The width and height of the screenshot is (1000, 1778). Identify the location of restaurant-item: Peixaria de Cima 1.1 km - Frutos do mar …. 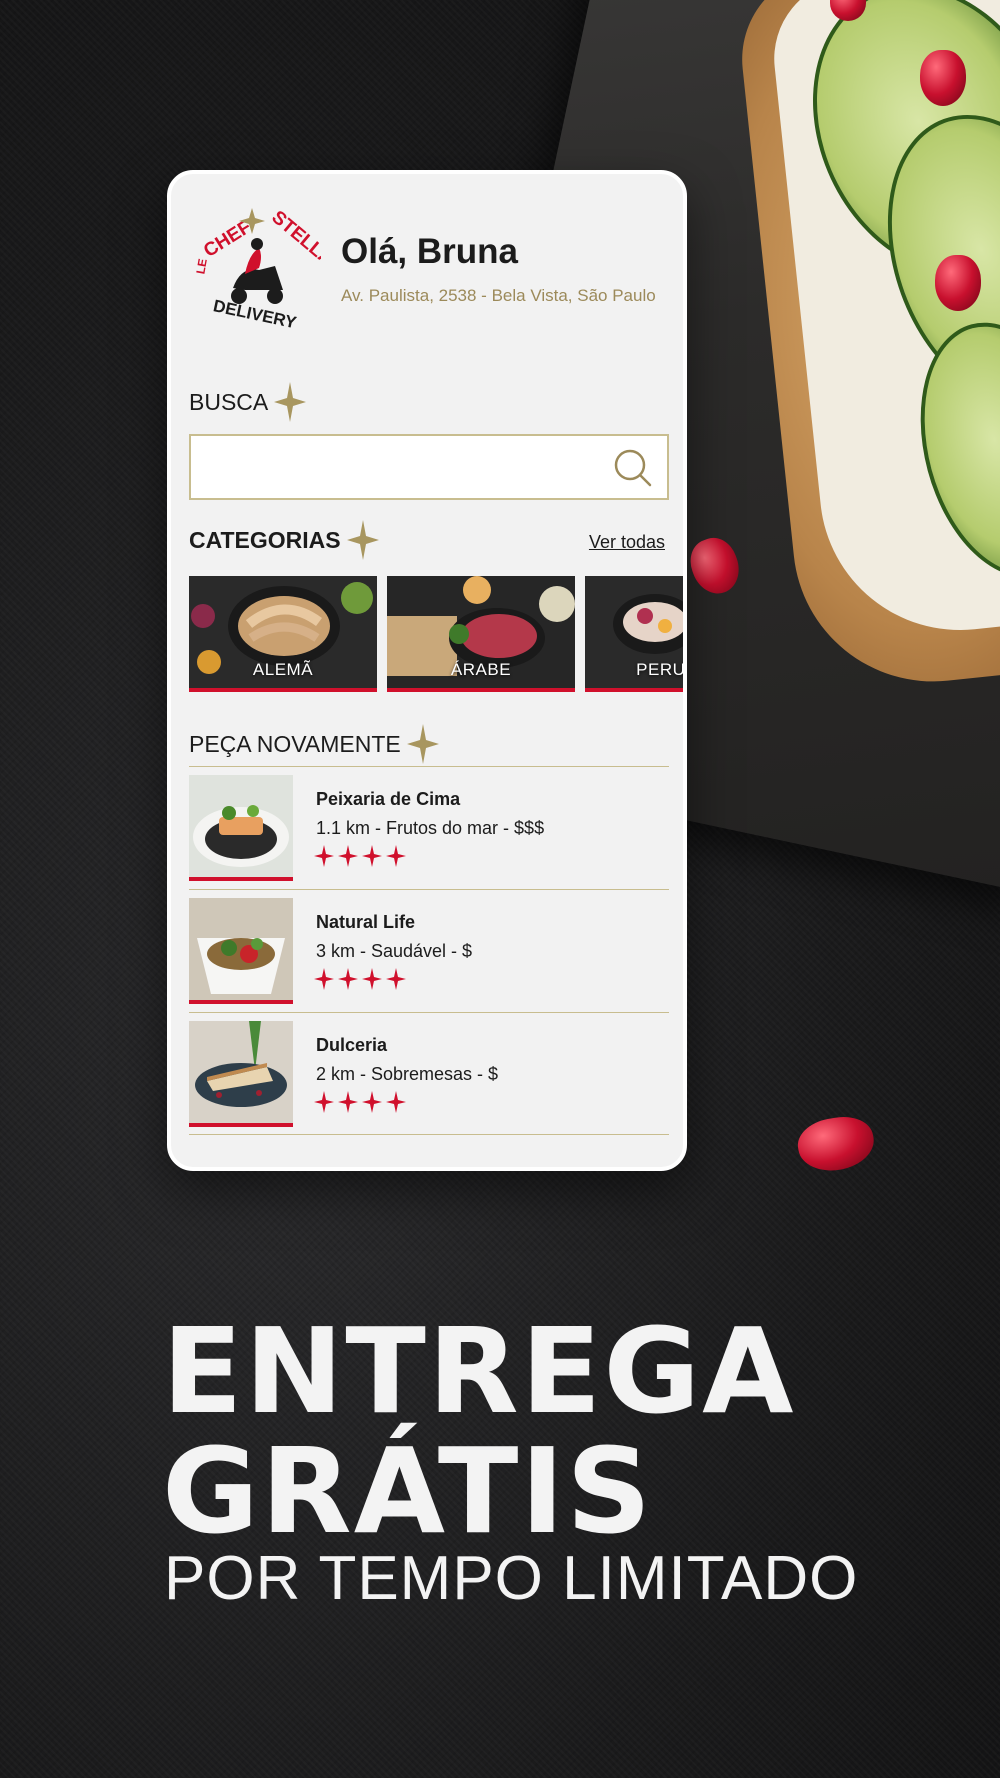
(429, 827).